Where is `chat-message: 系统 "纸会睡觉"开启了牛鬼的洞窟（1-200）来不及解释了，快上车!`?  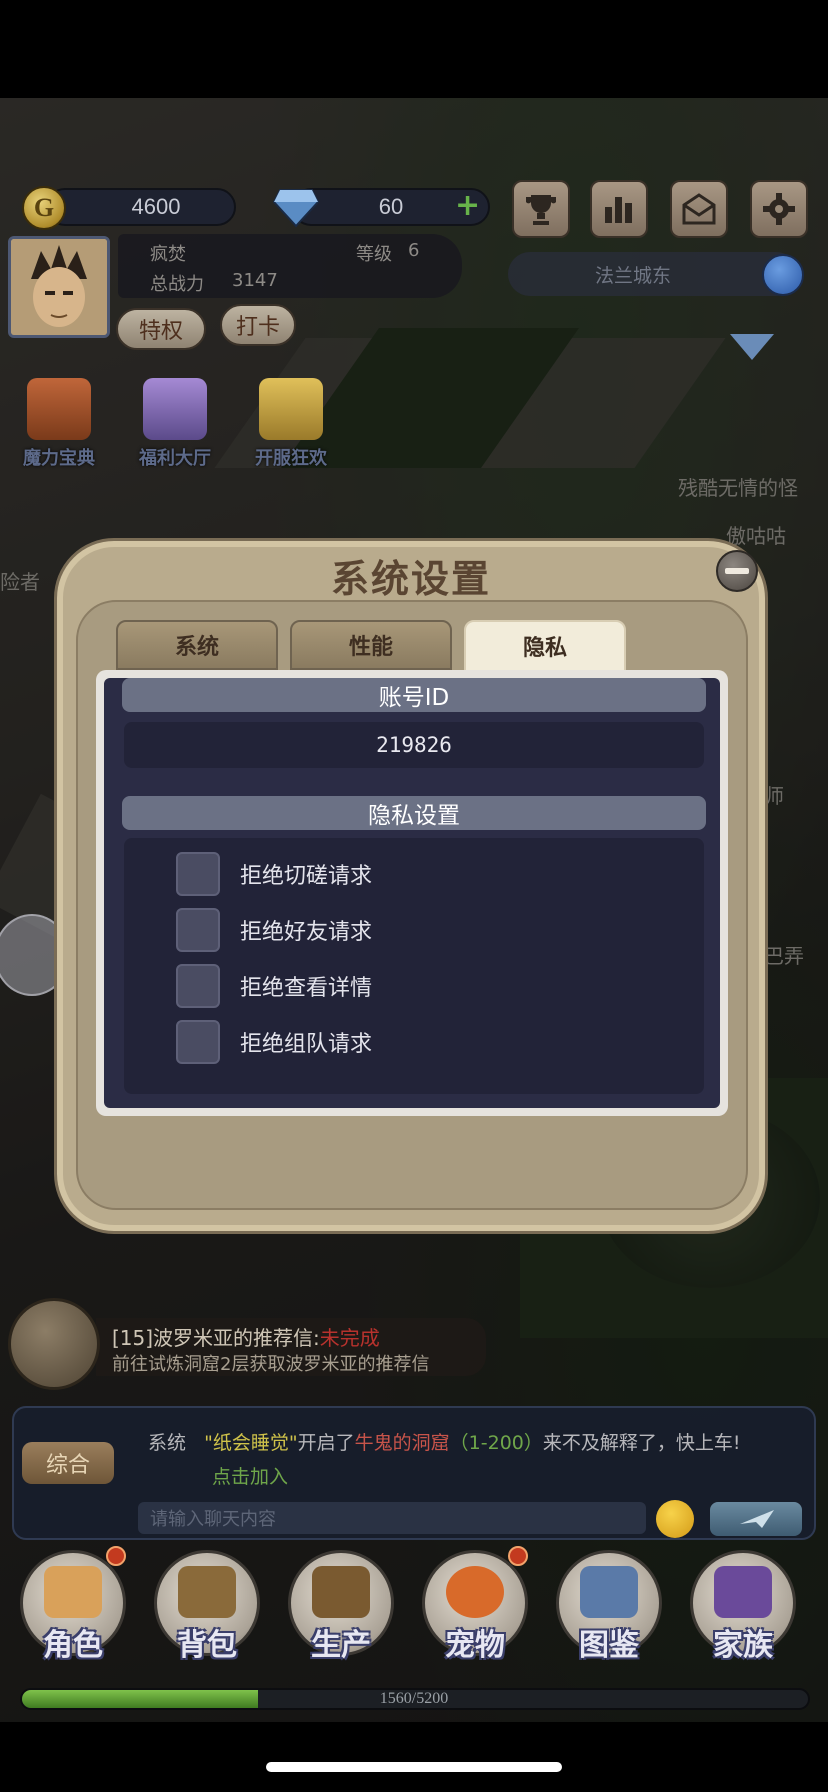
chat-message: 系统 "纸会睡觉"开启了牛鬼的洞窟（1-200）来不及解释了，快上车! is located at coordinates (444, 1441).